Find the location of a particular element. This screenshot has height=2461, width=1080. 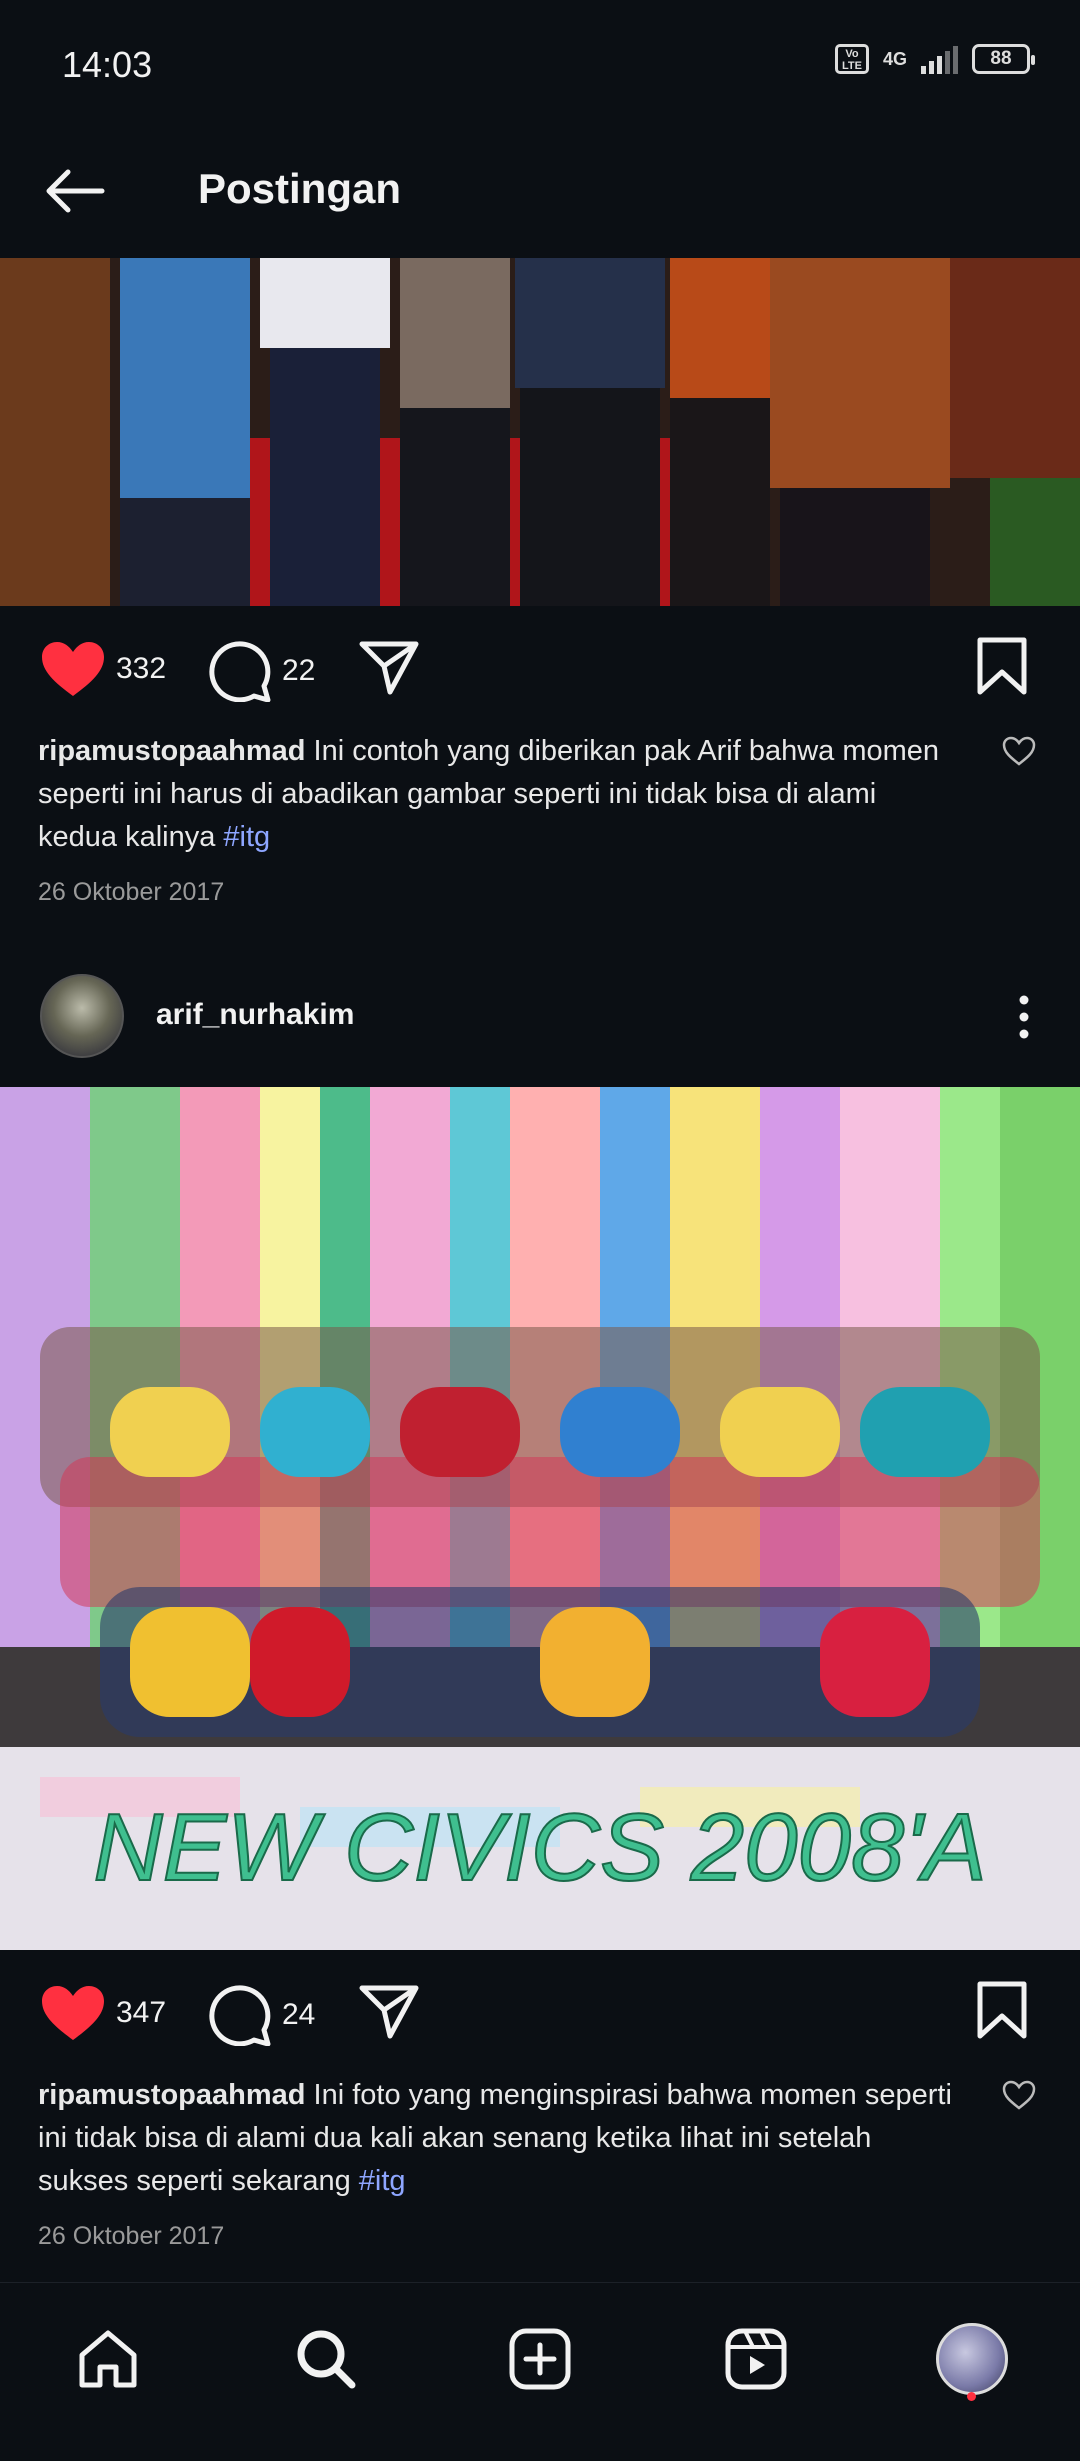

volte-icon: Vo LTE is located at coordinates (851, 59).